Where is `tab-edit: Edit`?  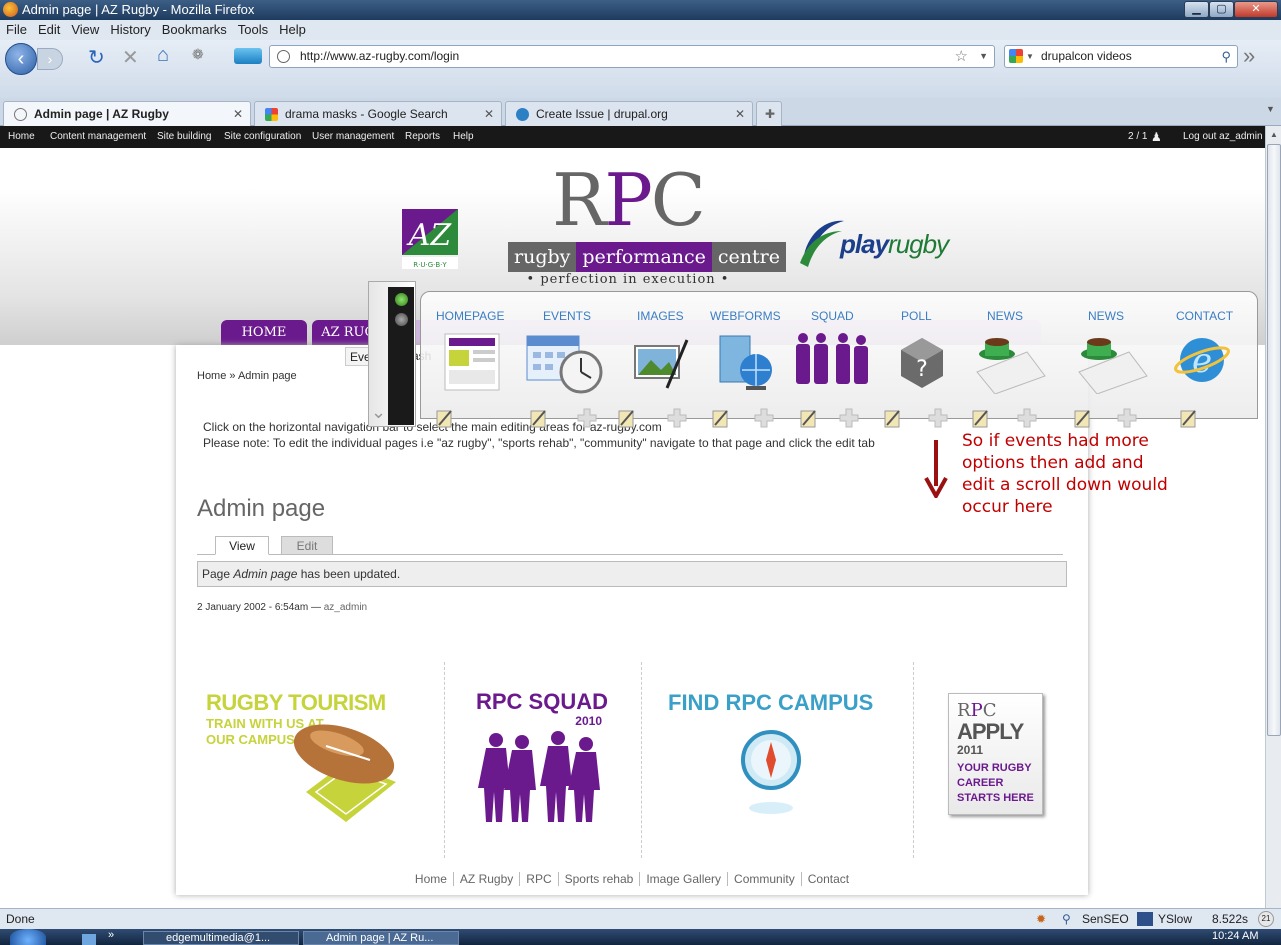
tab-edit: Edit is located at coordinates (307, 545).